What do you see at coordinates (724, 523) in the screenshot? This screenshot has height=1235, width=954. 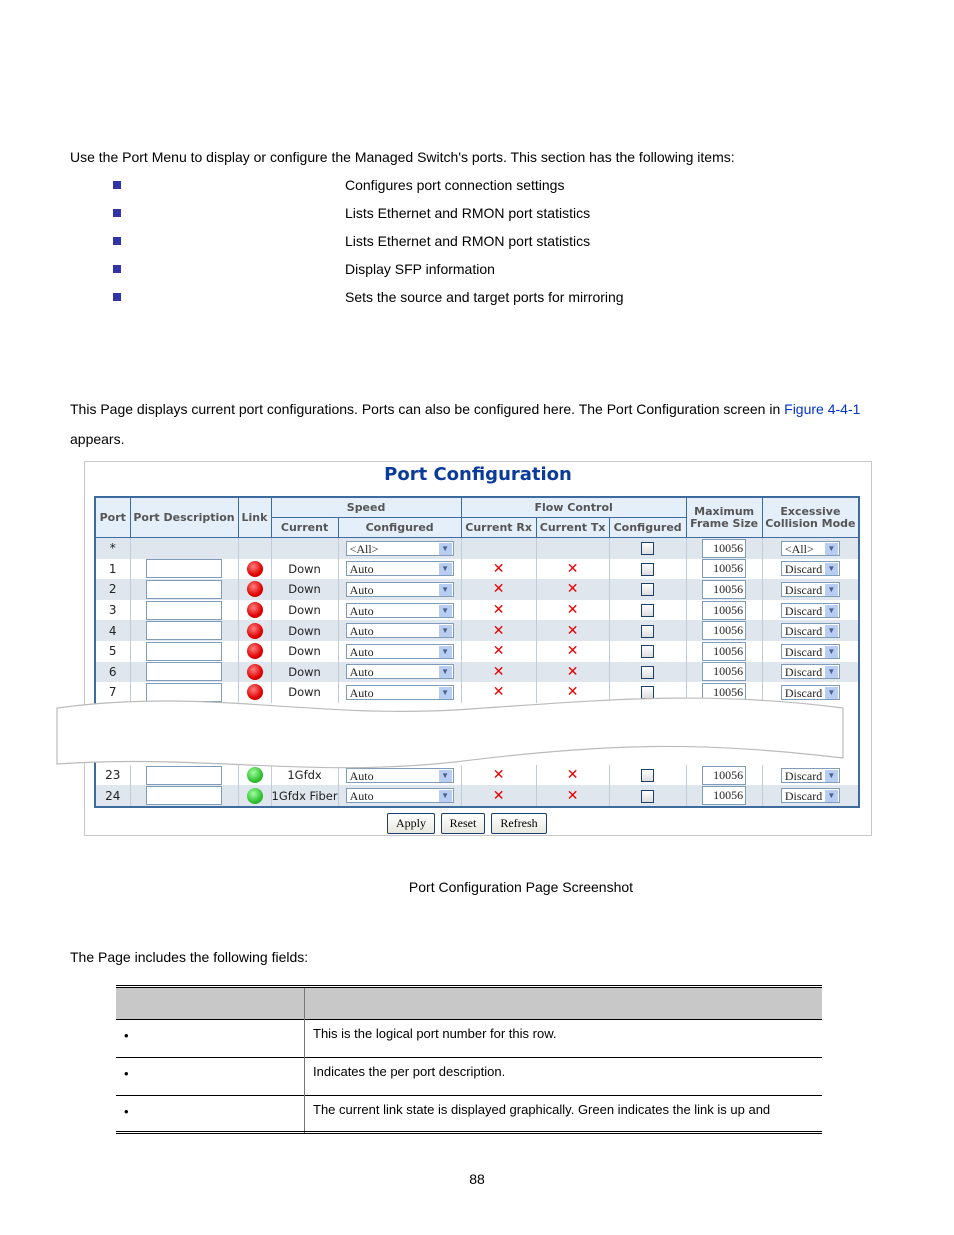 I see `max-frame-line2: Frame Size` at bounding box center [724, 523].